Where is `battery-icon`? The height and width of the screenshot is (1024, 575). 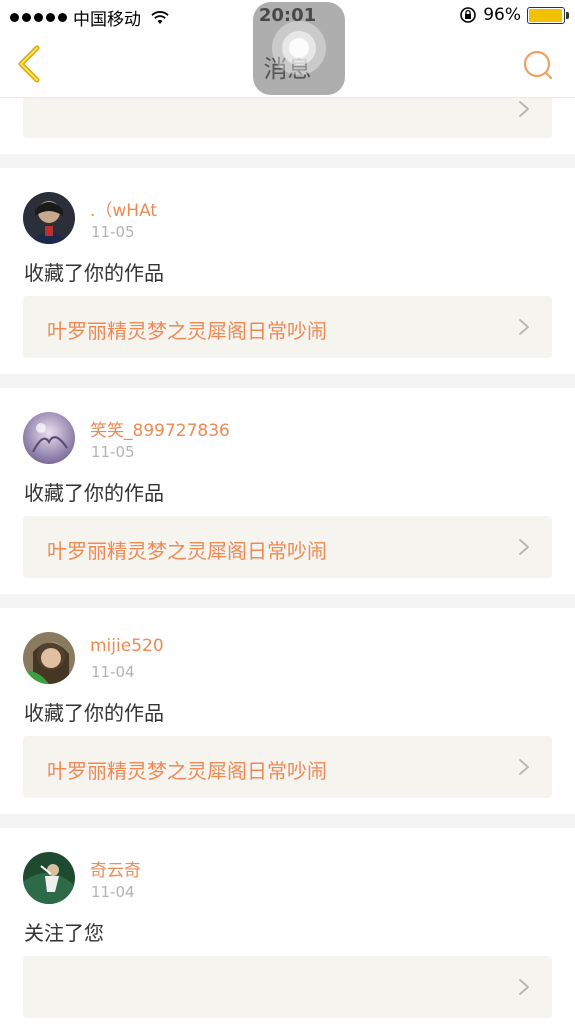 battery-icon is located at coordinates (548, 15).